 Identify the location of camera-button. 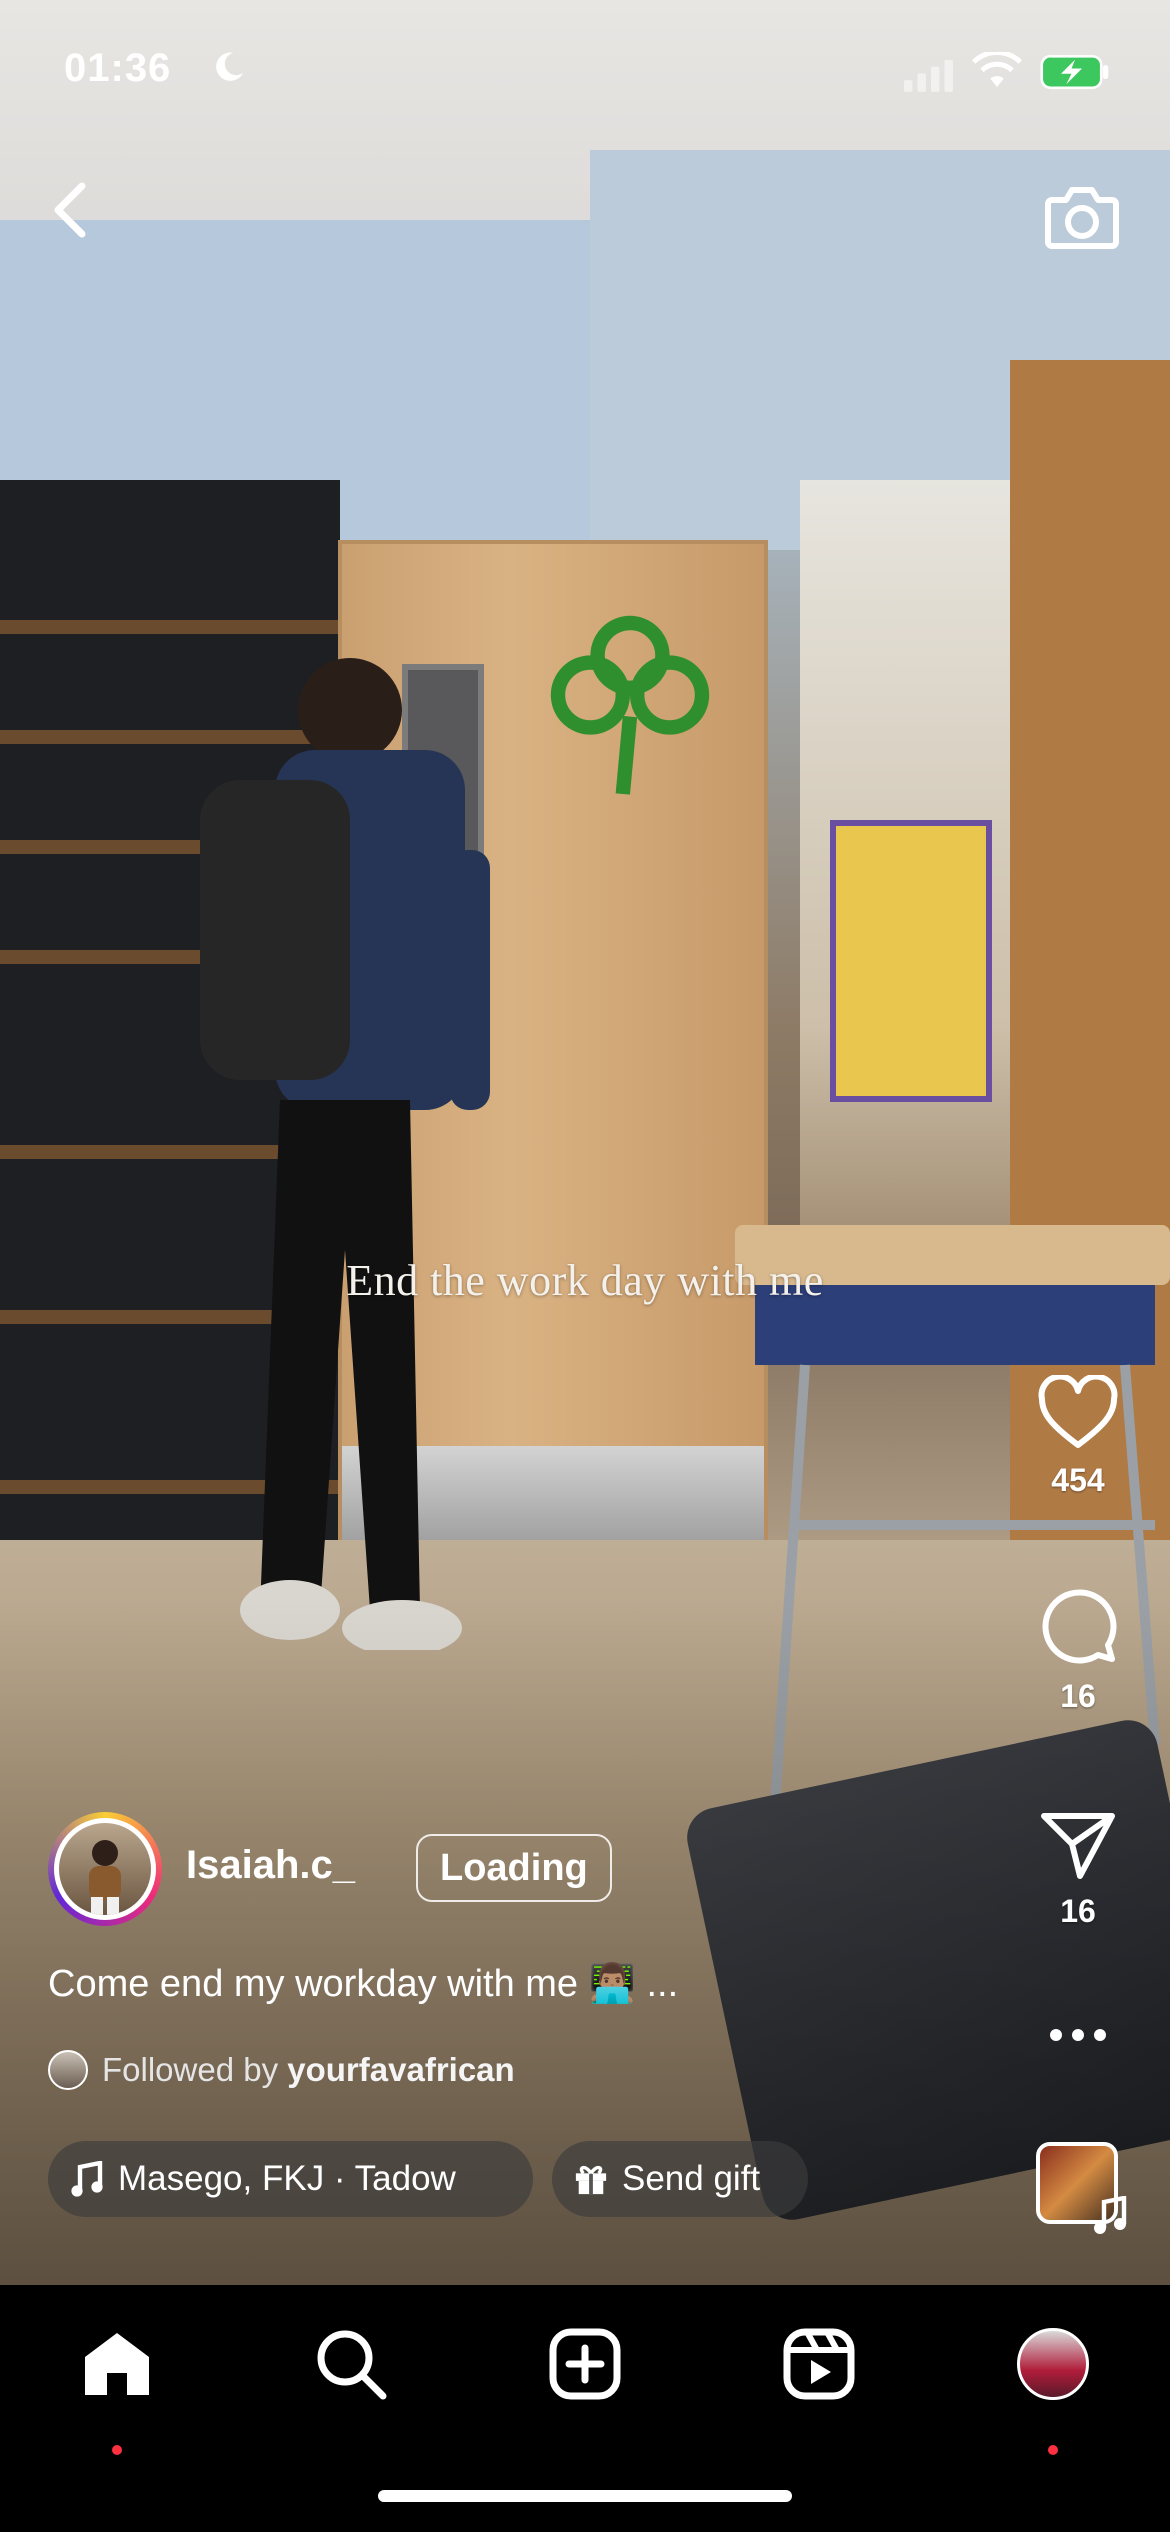
(1082, 216).